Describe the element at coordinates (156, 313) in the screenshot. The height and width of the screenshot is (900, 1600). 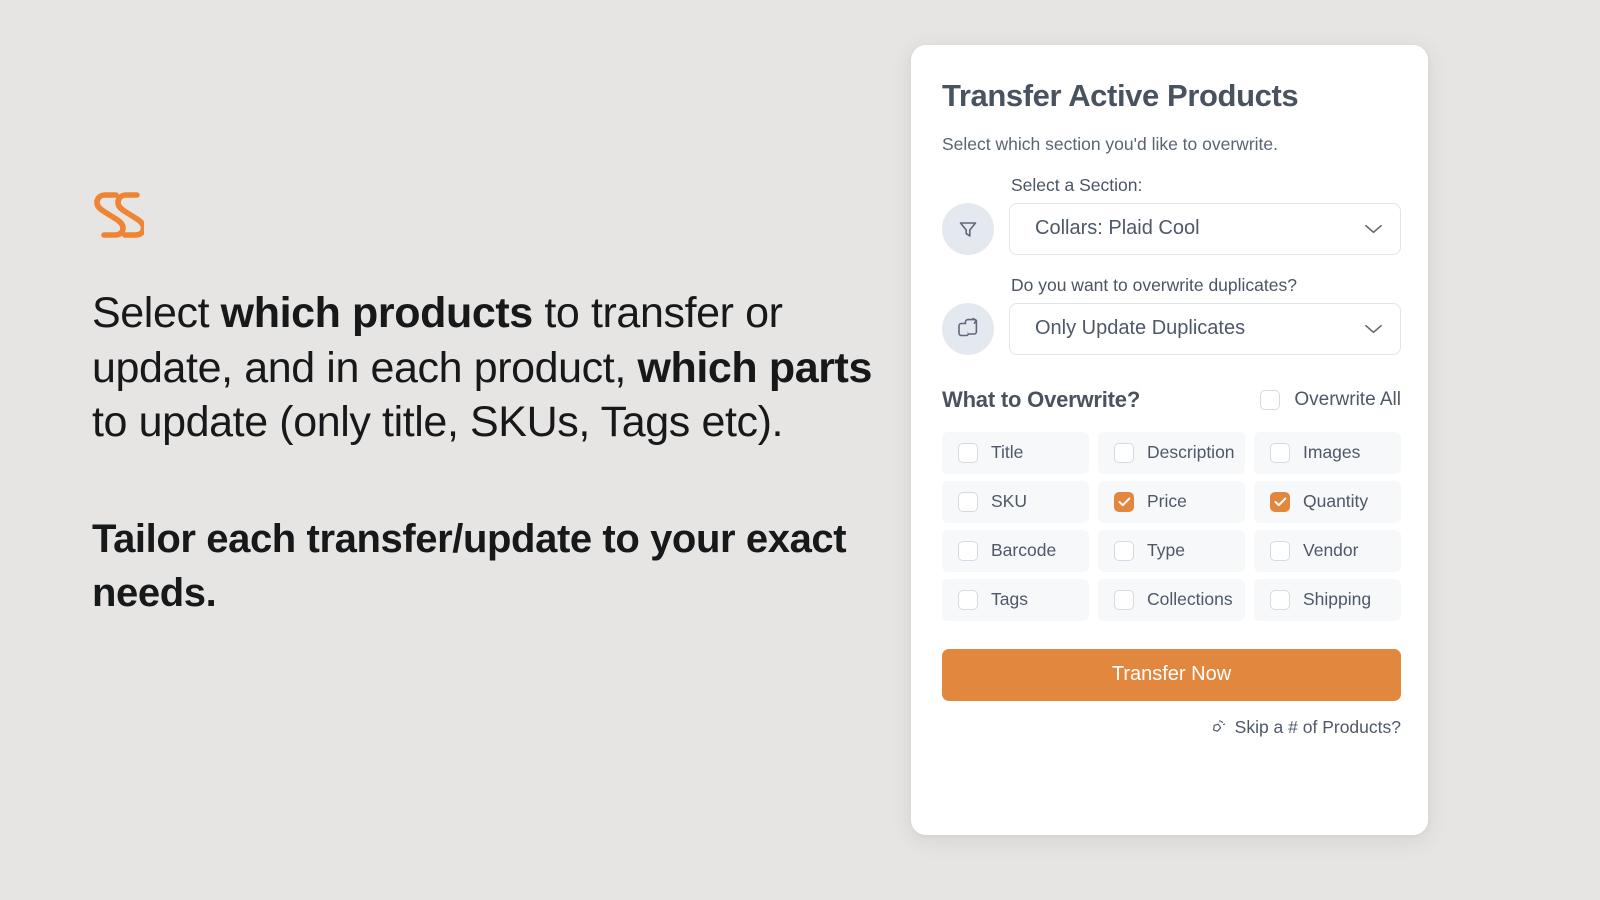
I see `headline-text-1: Select` at that location.